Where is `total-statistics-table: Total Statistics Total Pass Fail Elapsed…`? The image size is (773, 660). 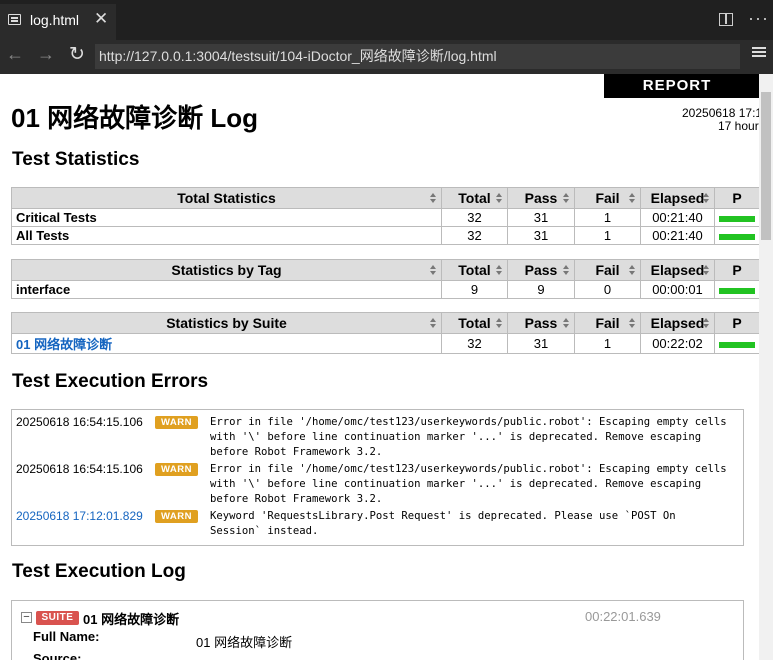
total-statistics-table: Total Statistics Total Pass Fail Elapsed… is located at coordinates (385, 216).